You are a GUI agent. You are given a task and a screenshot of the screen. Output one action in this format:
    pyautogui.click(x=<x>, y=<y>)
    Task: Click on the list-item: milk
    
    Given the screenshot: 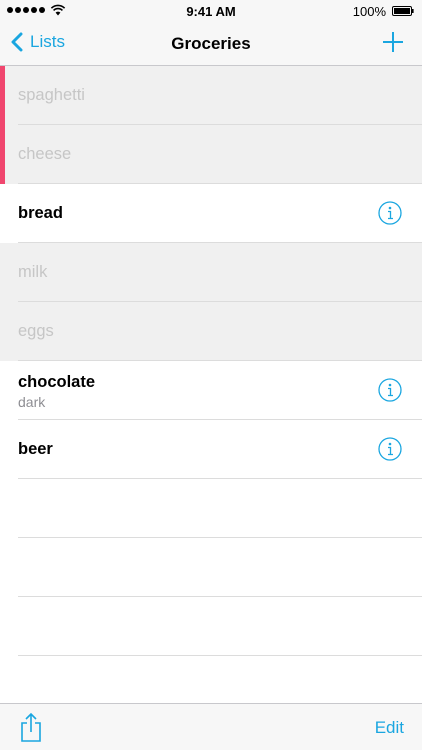 What is the action you would take?
    pyautogui.click(x=211, y=272)
    